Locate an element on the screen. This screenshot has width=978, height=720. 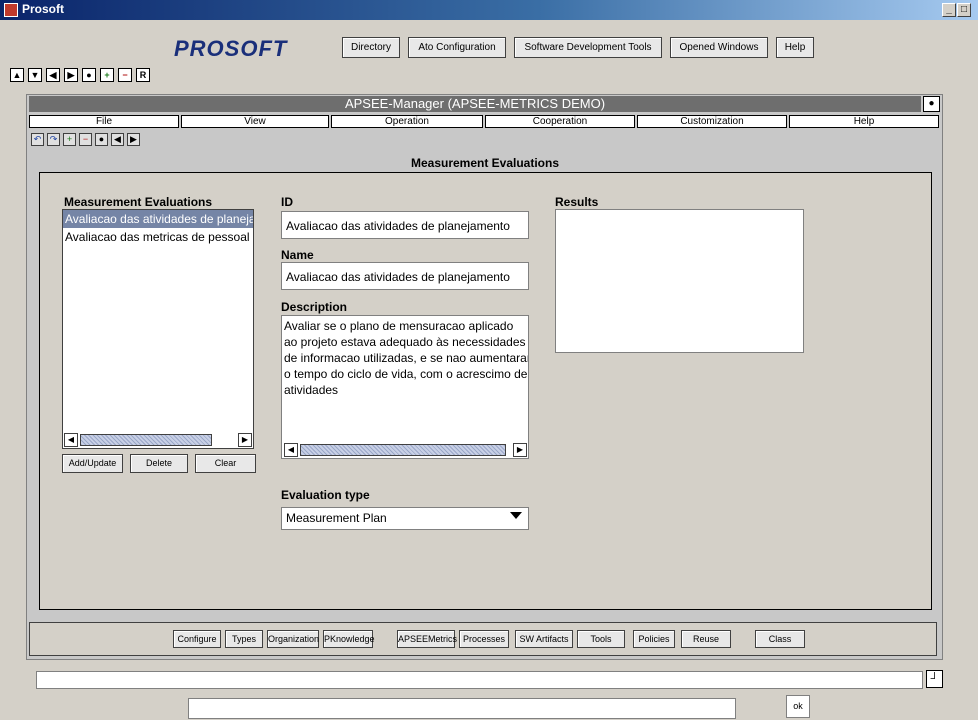
window-title: Prosoft is located at coordinates (43, 9).